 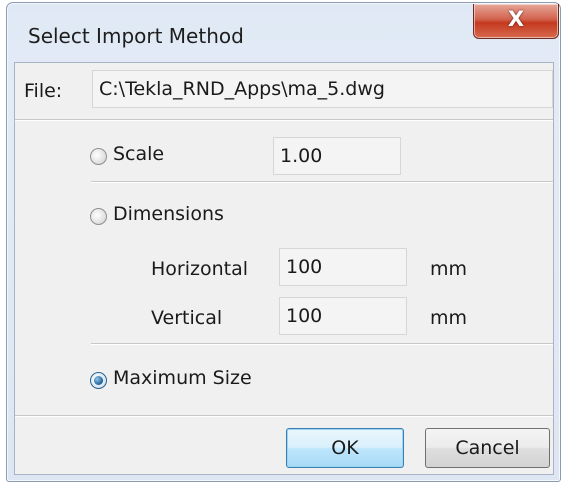 I want to click on scale-input: 1.00, so click(x=337, y=156).